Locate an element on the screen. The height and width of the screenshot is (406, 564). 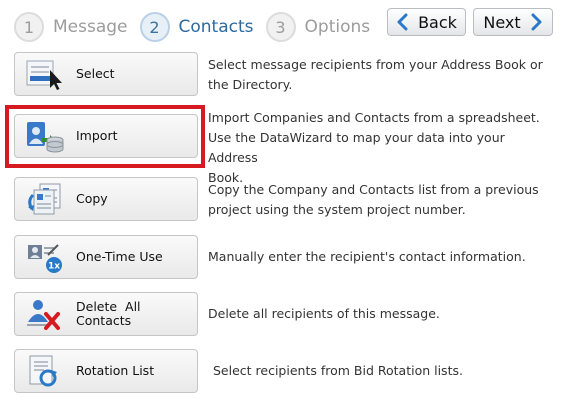
step-label: Options is located at coordinates (337, 27).